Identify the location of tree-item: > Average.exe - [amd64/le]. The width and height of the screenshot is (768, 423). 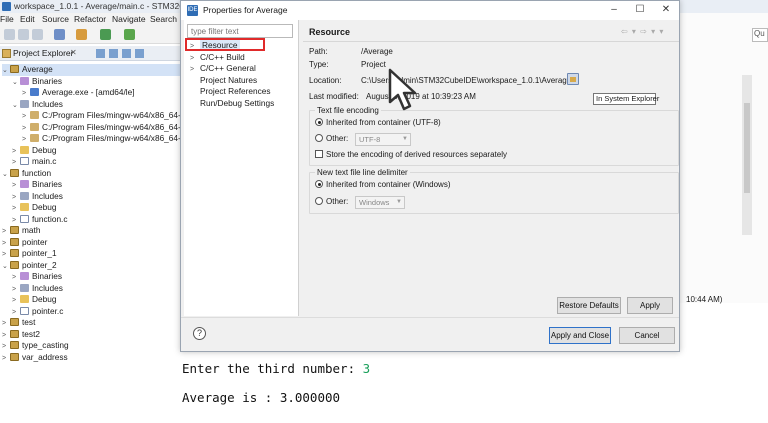
(101, 93).